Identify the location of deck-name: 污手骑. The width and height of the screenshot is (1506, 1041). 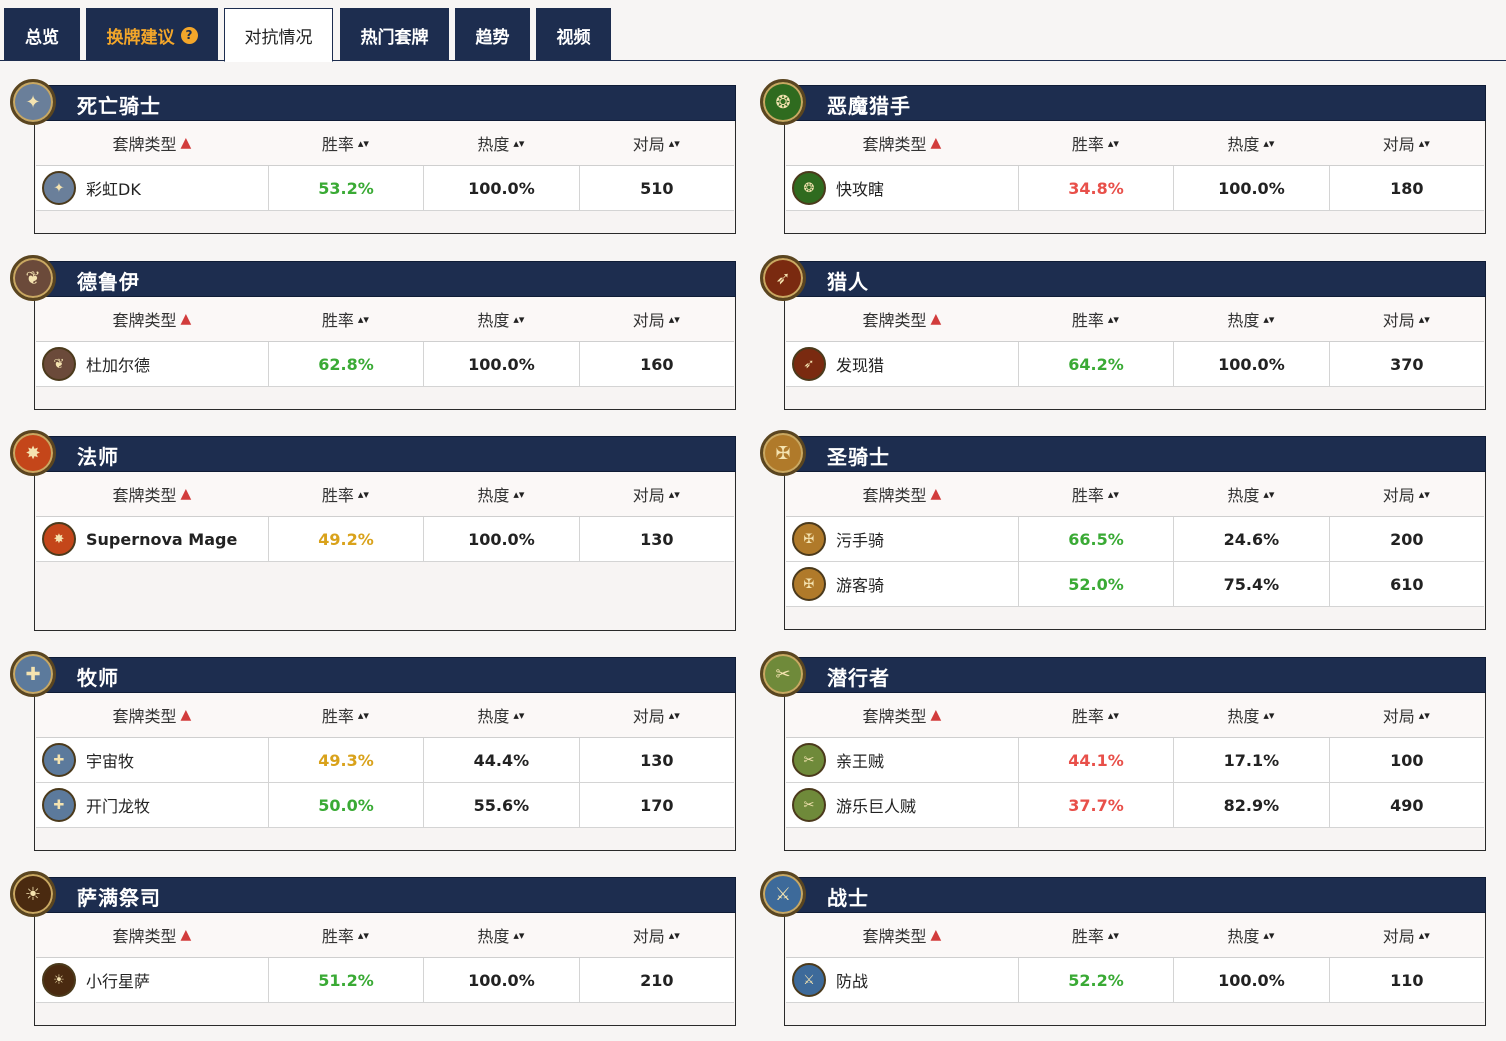
(860, 539).